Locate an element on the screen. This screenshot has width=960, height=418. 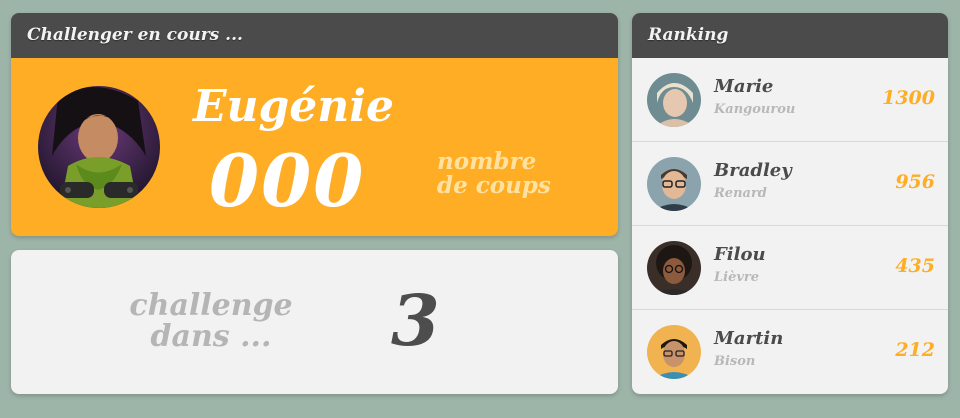
ranking-player-score: 956 is located at coordinates (915, 182).